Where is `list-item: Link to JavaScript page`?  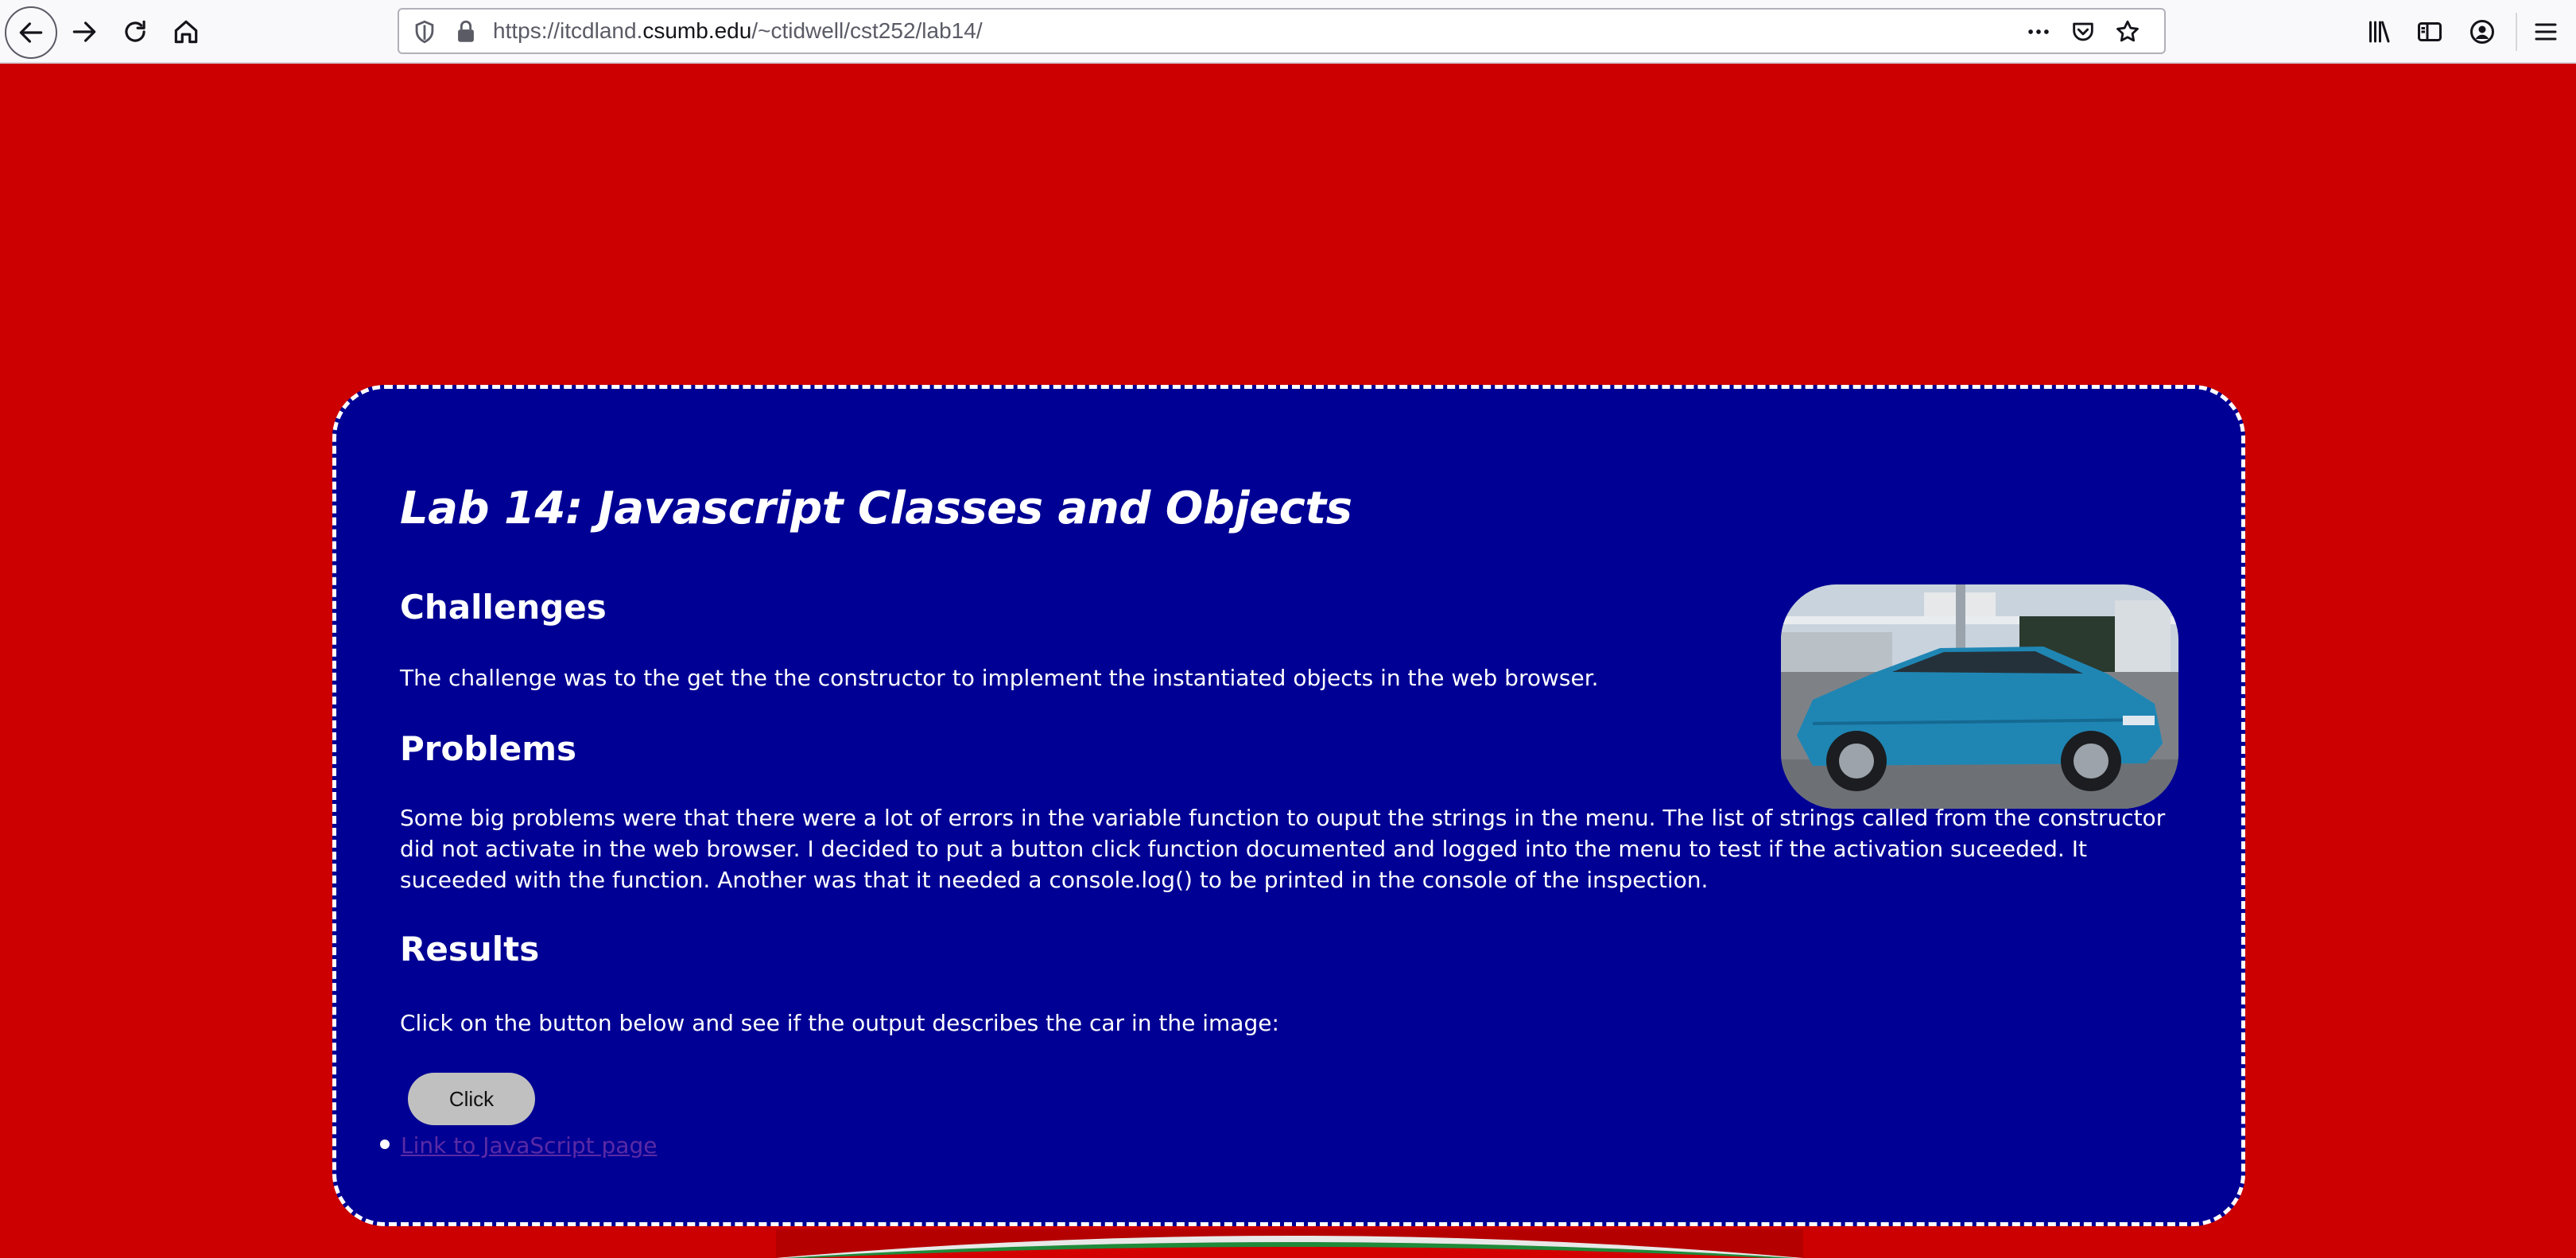
list-item: Link to JavaScript page is located at coordinates (519, 1146).